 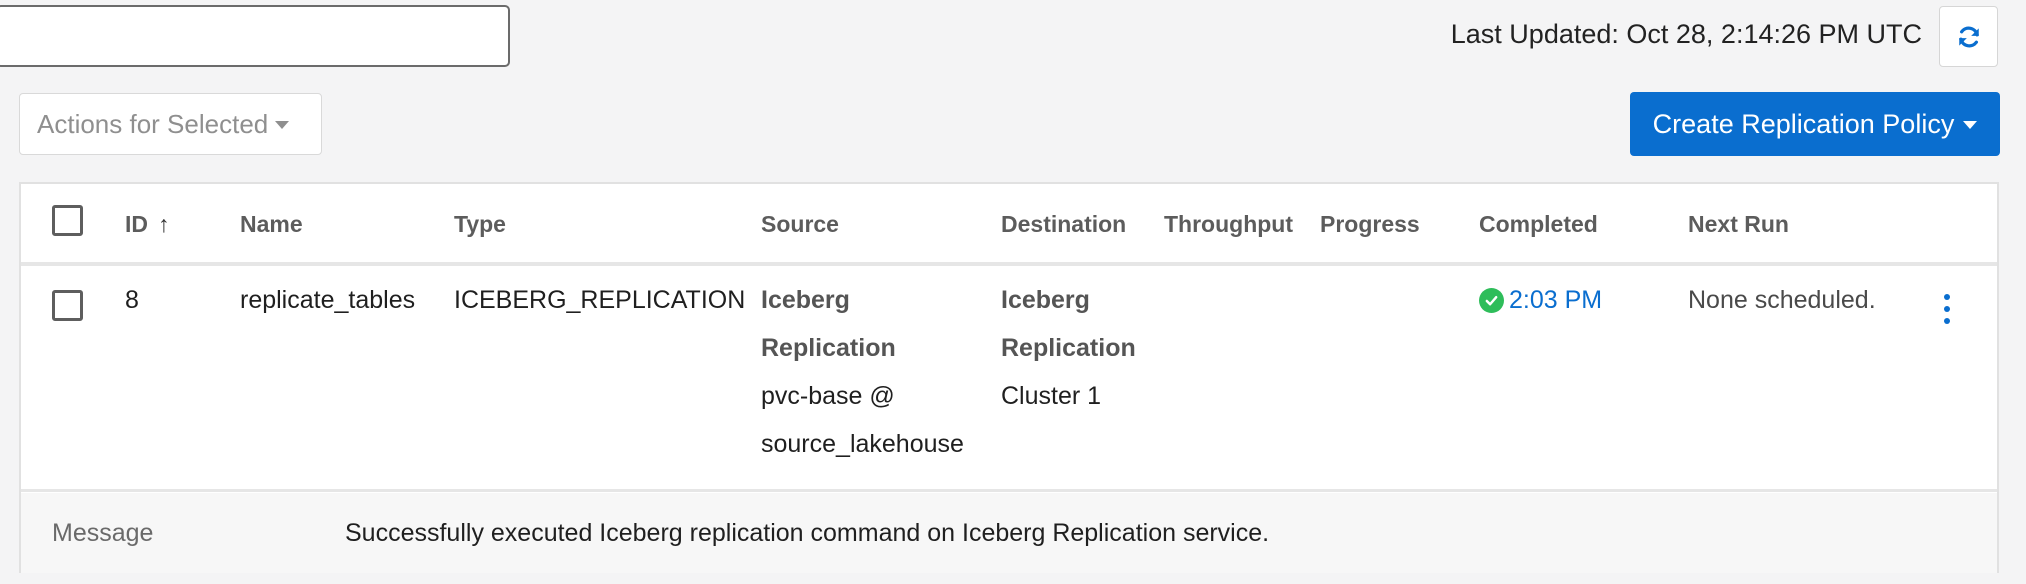 I want to click on column-header-progress: Progress, so click(x=1370, y=224).